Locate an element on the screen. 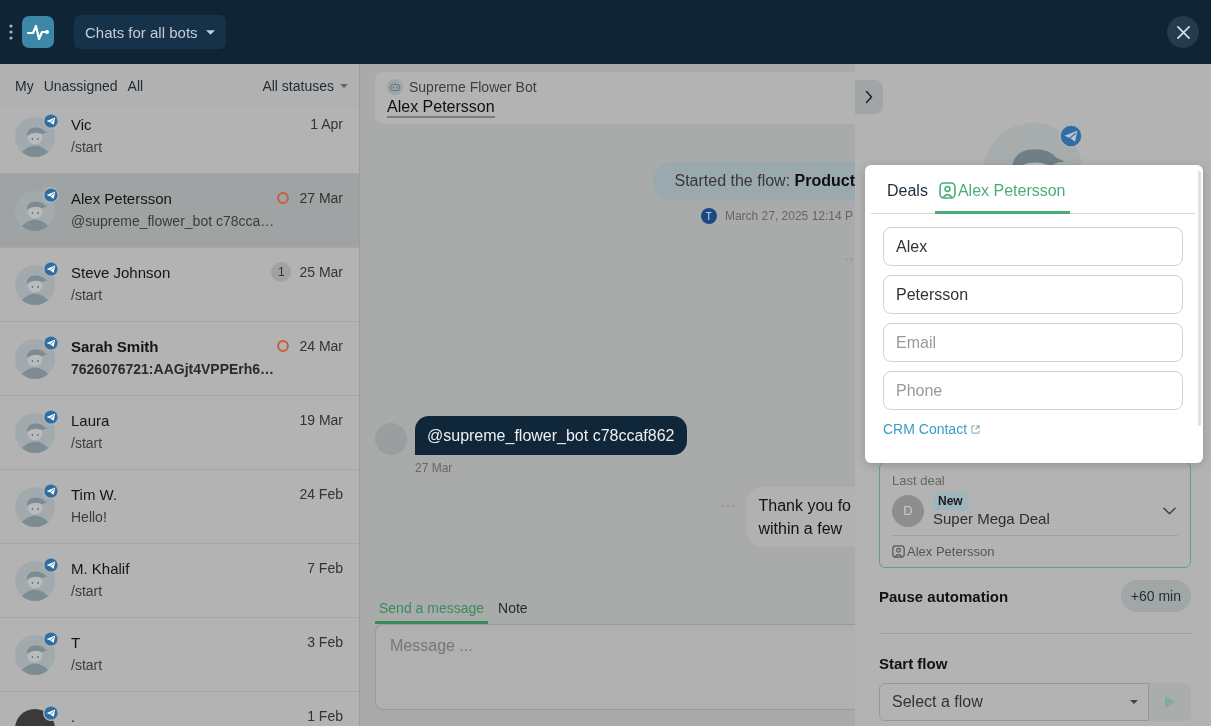  chat-date: 24 Feb is located at coordinates (321, 494).